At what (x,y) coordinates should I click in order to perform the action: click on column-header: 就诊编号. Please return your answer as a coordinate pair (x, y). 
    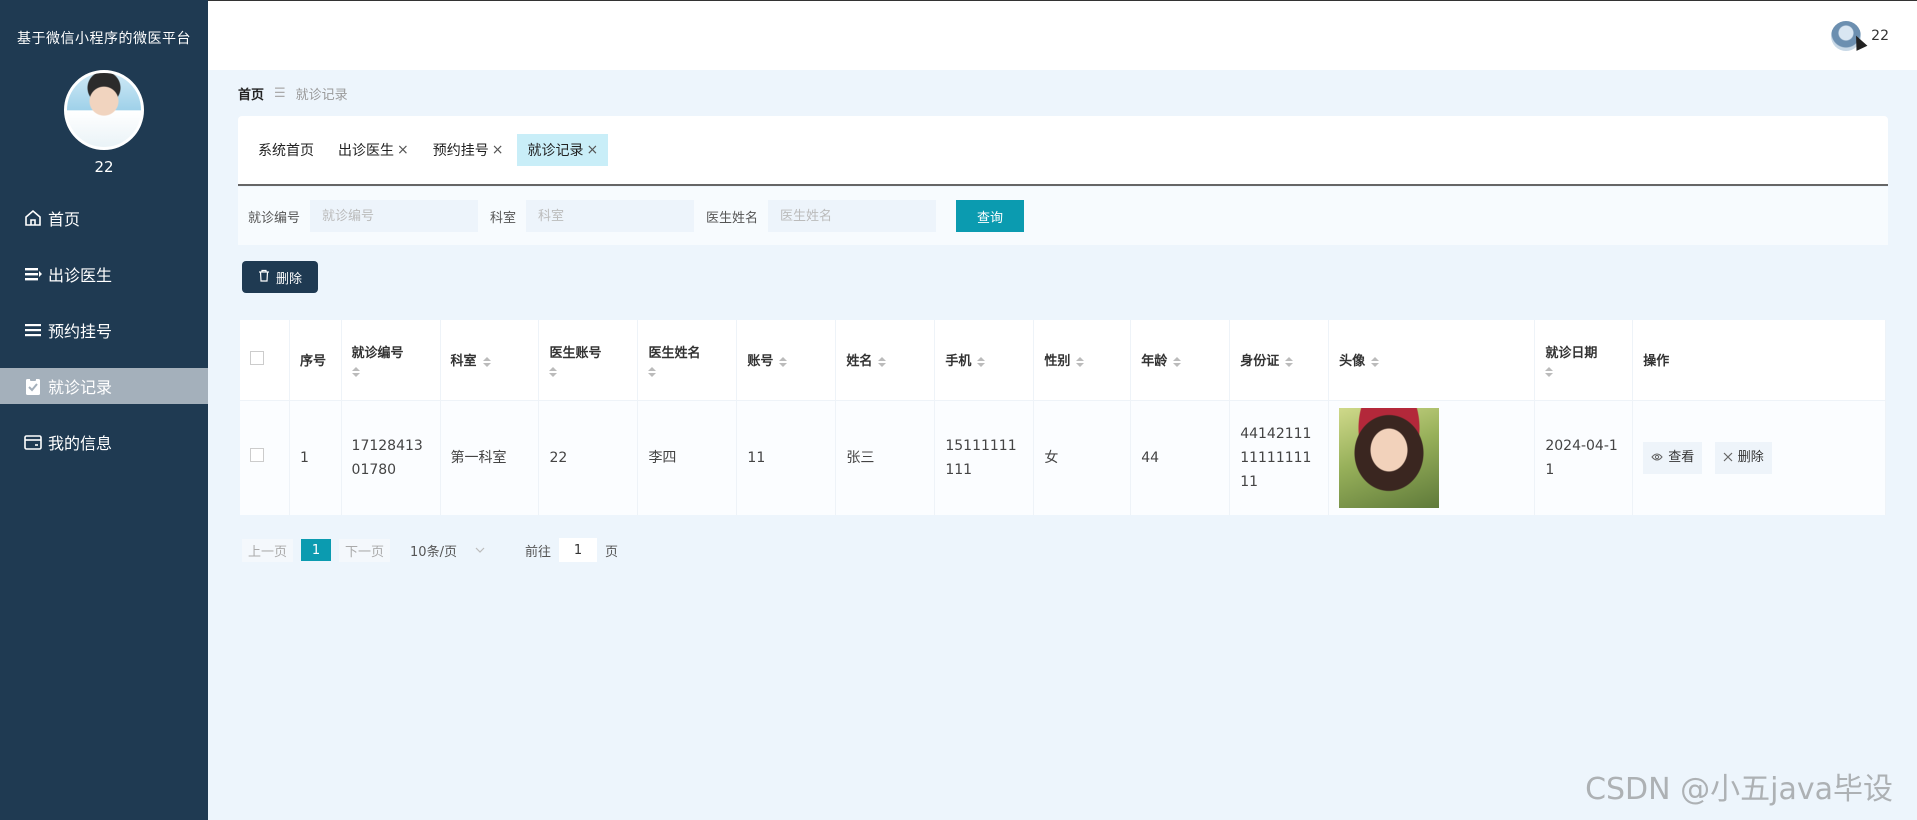
    Looking at the image, I should click on (391, 360).